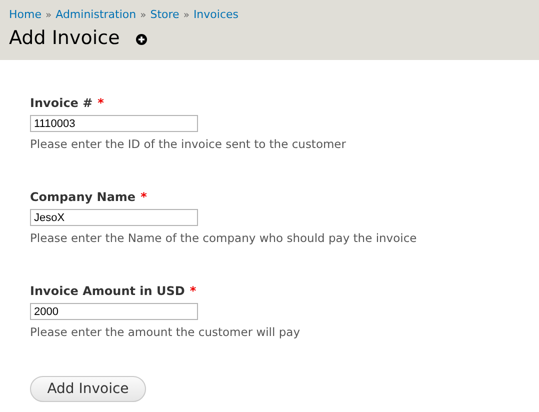  Describe the element at coordinates (107, 291) in the screenshot. I see `field-label: Invoice Amount in USD` at that location.